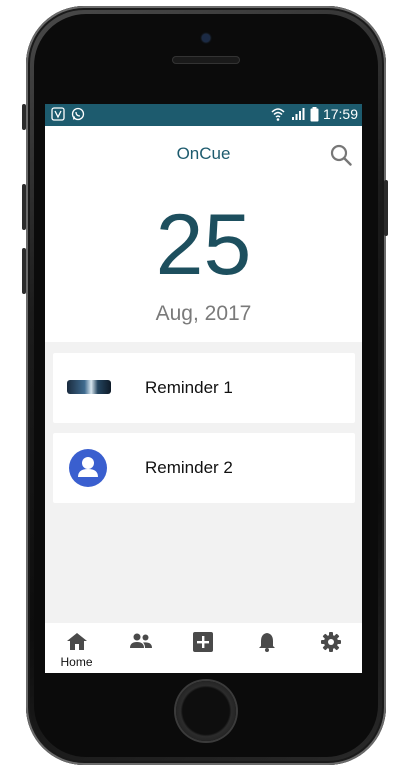 The height and width of the screenshot is (771, 413). I want to click on app-bar: OnCue, so click(203, 154).